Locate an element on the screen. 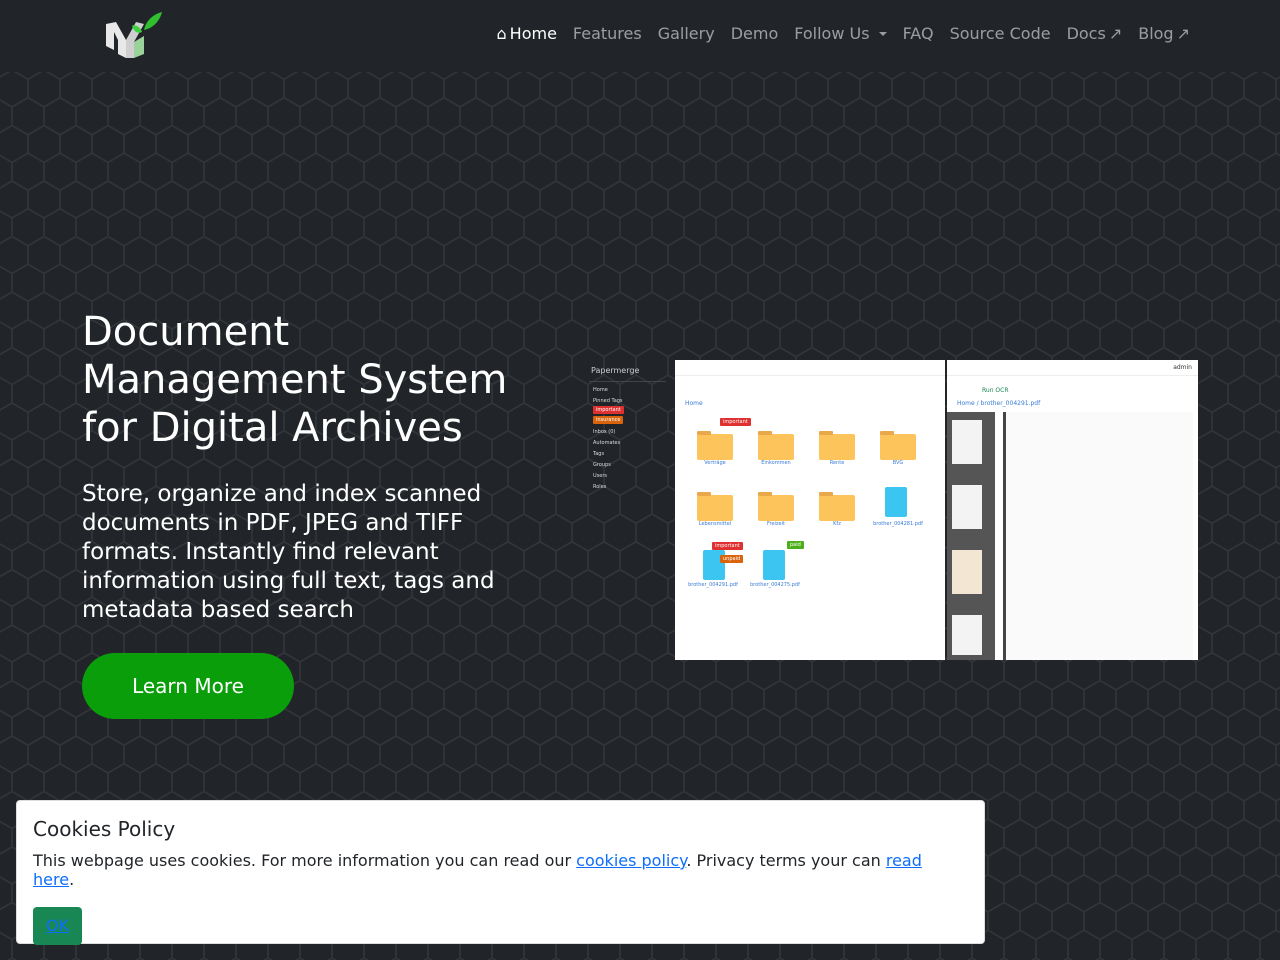 This screenshot has height=960, width=1280. nav-blog: Blog ↗ is located at coordinates (1164, 33).